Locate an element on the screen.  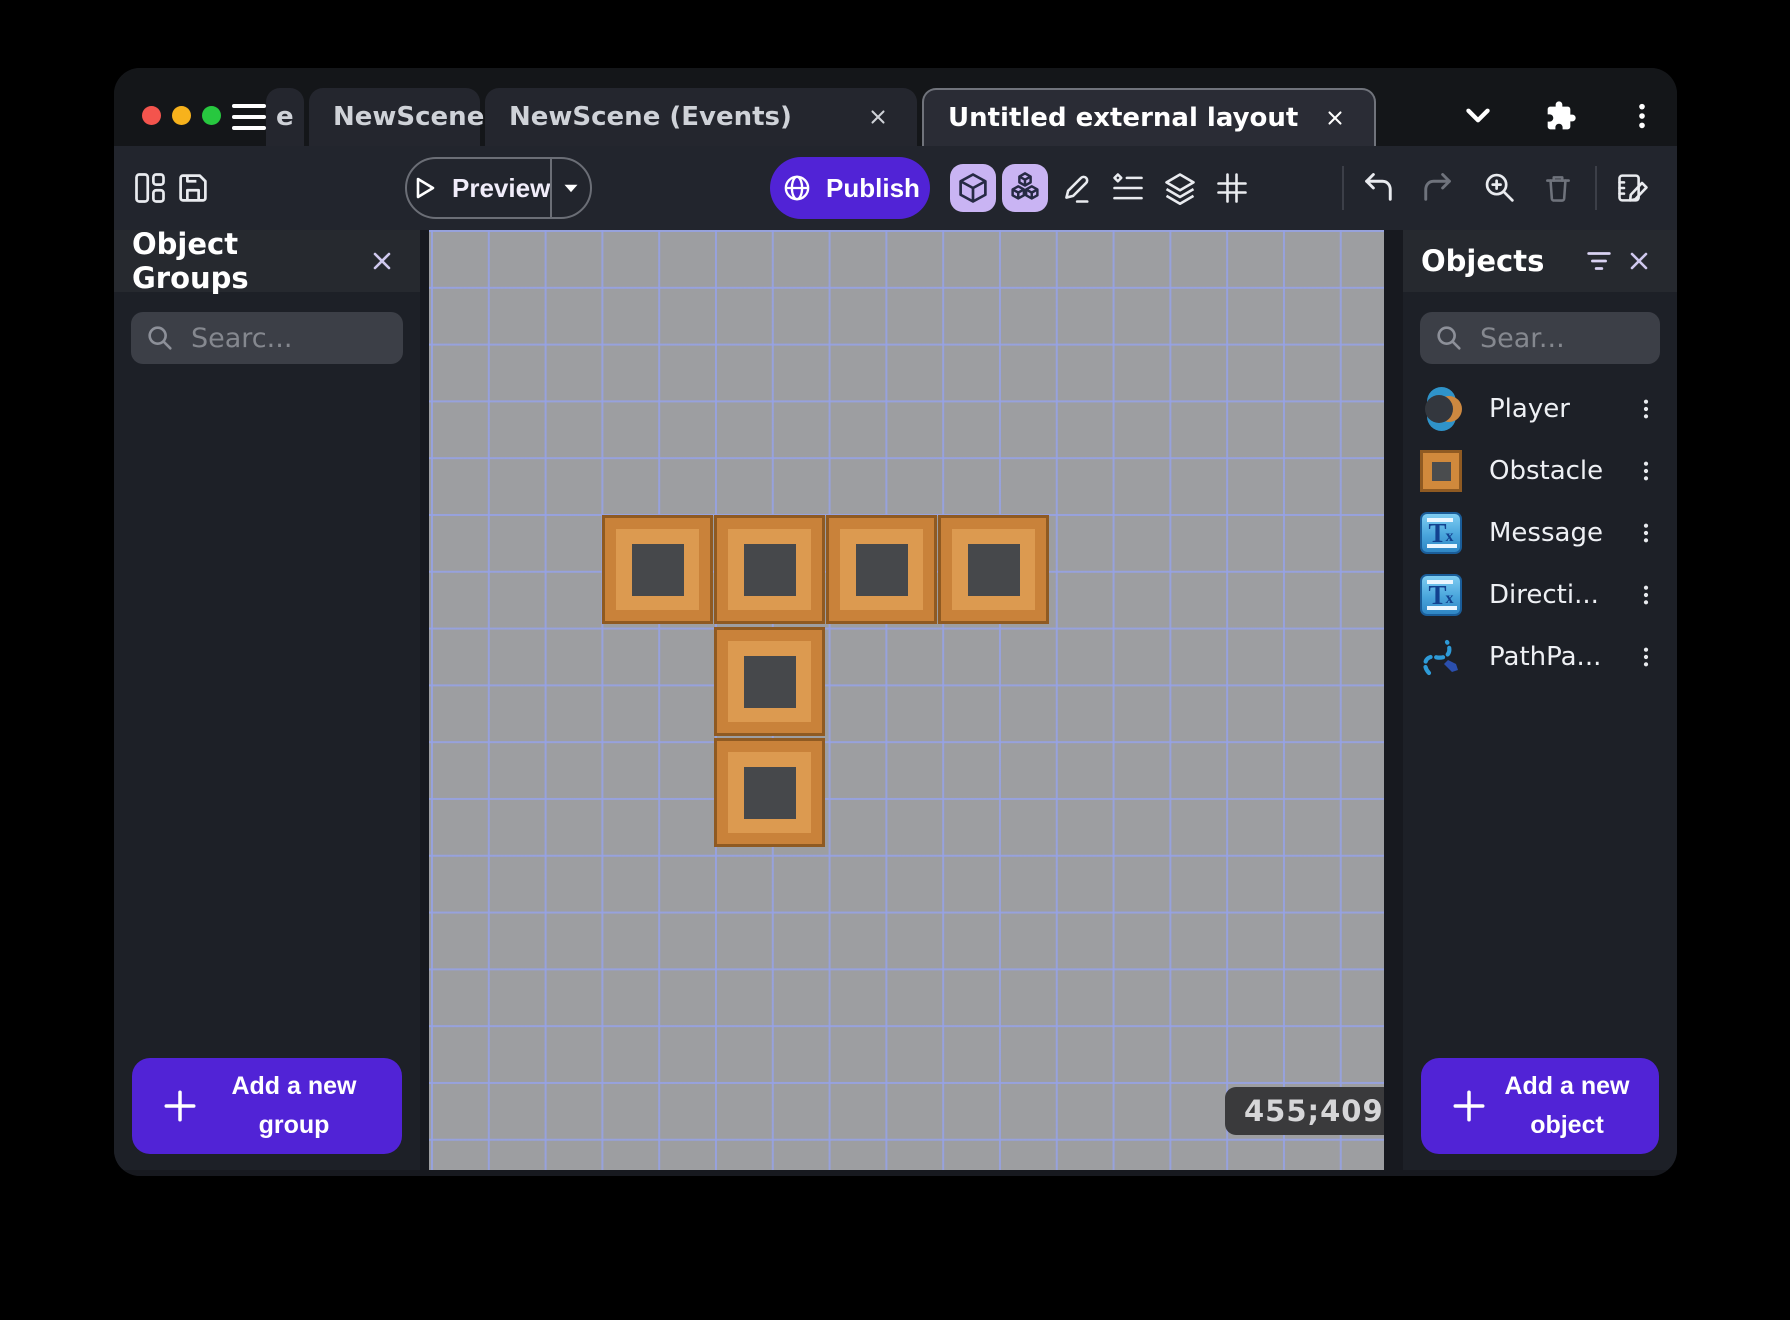
add-group-button: Add a new group is located at coordinates (267, 1106).